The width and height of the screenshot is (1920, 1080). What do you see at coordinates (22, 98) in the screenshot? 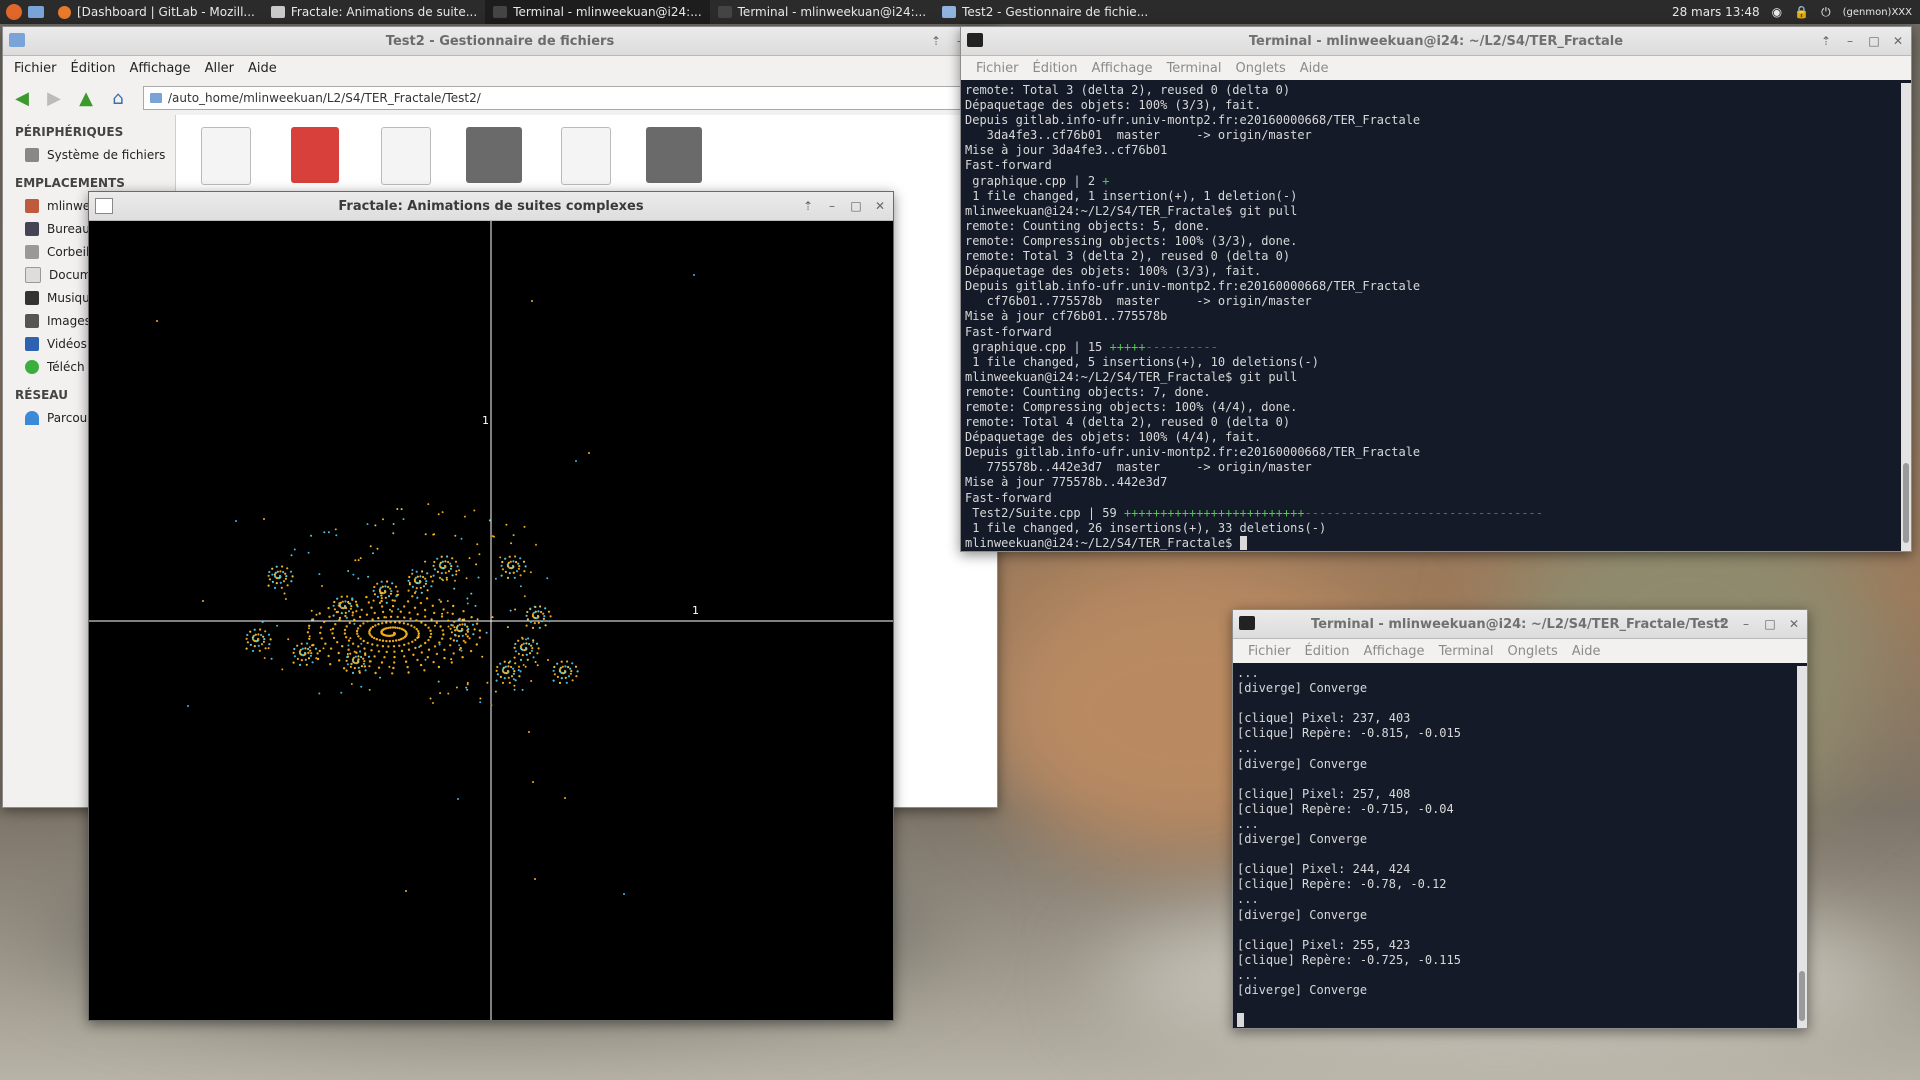
I see `back-icon: ◀` at bounding box center [22, 98].